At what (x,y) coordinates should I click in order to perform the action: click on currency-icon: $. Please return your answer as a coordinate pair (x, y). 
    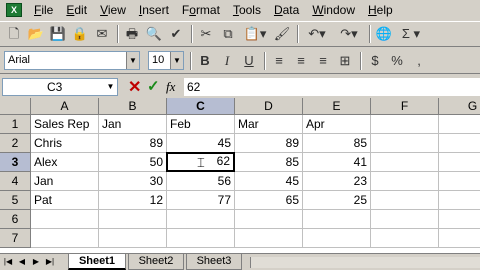
    Looking at the image, I should click on (375, 61).